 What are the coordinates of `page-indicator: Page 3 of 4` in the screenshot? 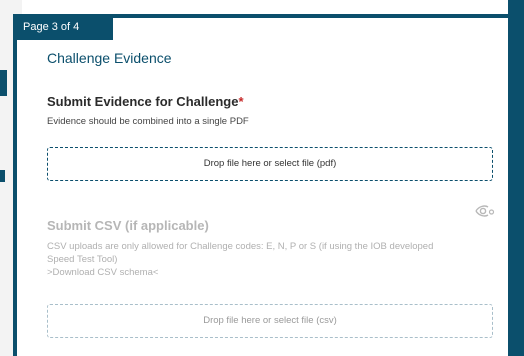 It's located at (63, 27).